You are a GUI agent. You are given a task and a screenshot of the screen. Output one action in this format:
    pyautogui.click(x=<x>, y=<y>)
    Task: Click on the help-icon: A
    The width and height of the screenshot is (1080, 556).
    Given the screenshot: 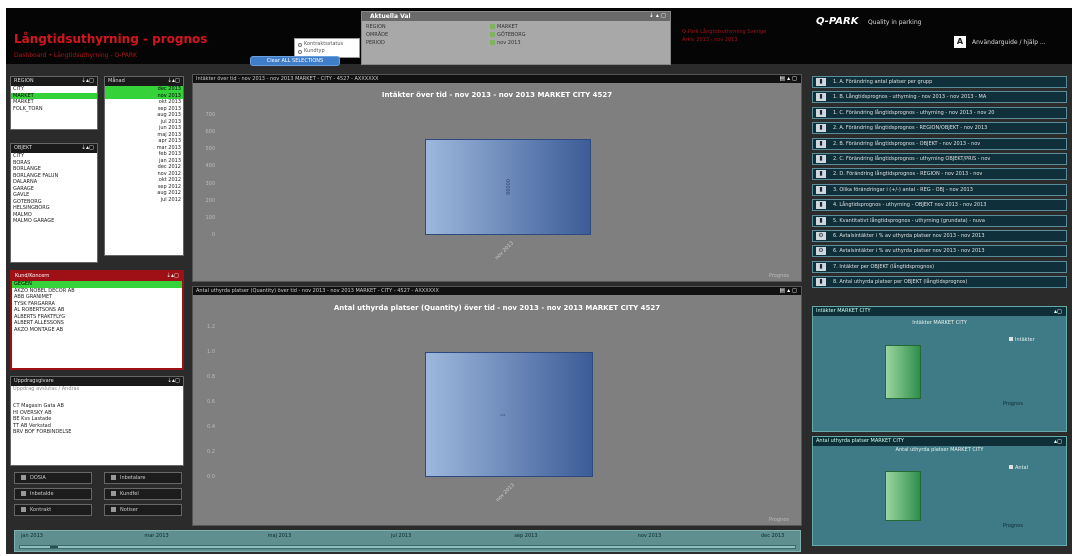 What is the action you would take?
    pyautogui.click(x=960, y=42)
    